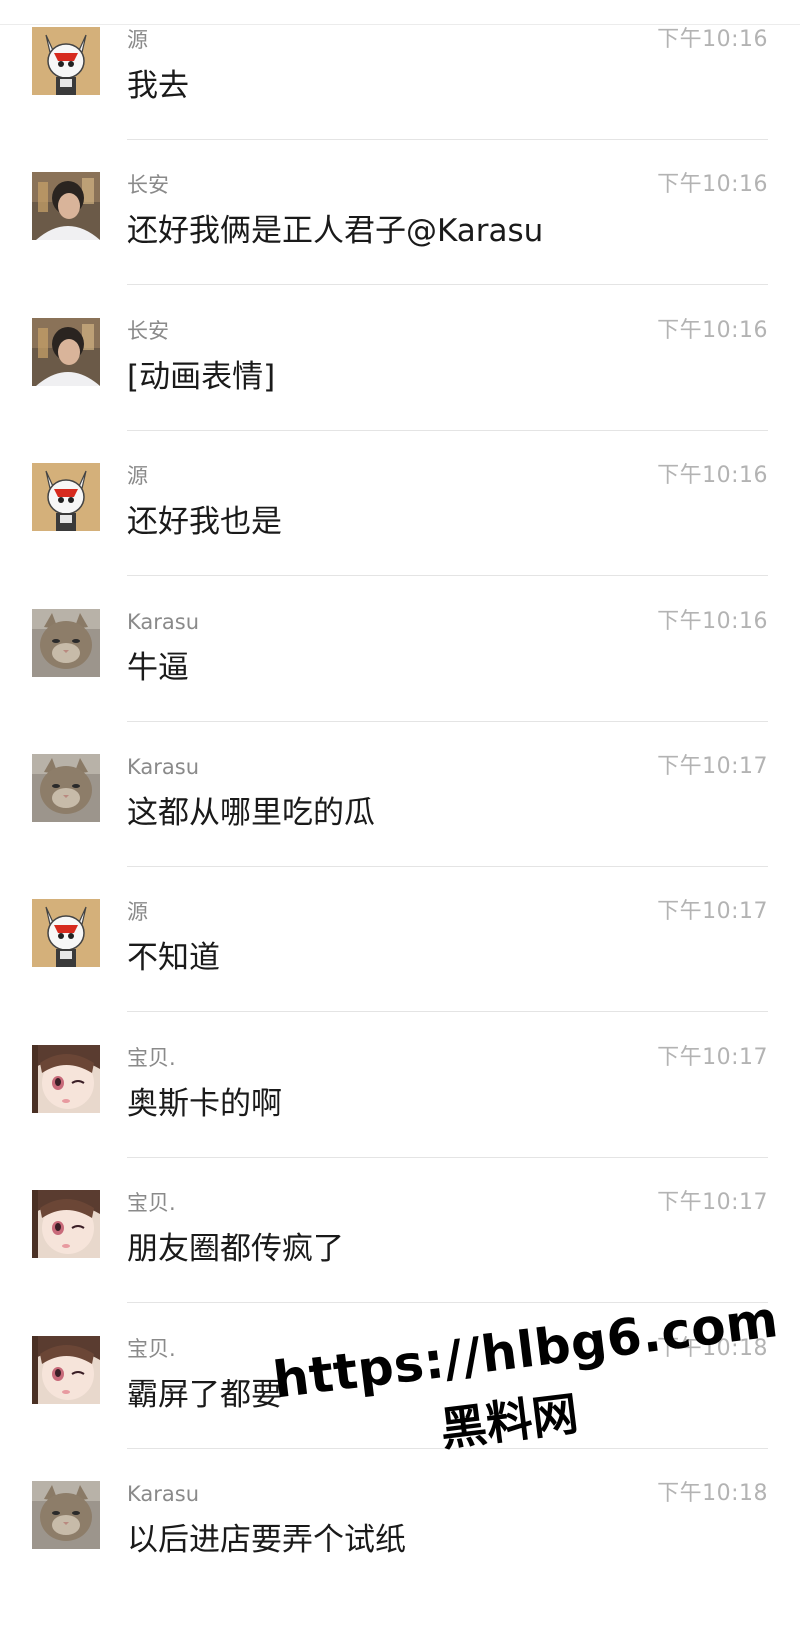 The width and height of the screenshot is (800, 1632). I want to click on message-text: 还好我俩是正人君子@Karasu, so click(335, 231).